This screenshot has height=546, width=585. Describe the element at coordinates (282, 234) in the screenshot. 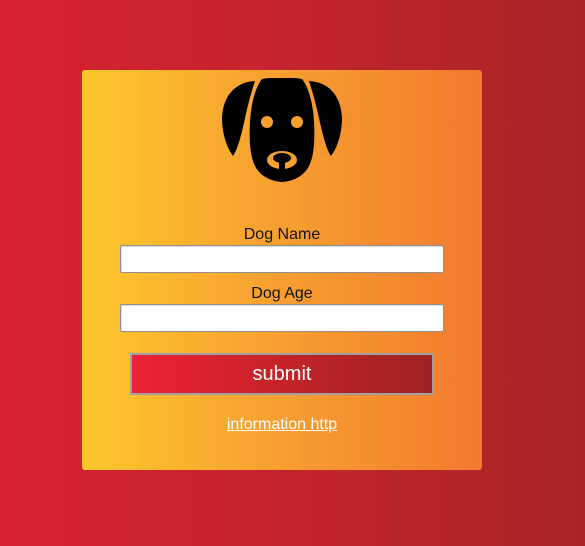

I see `dog-name-label: Dog Name` at that location.